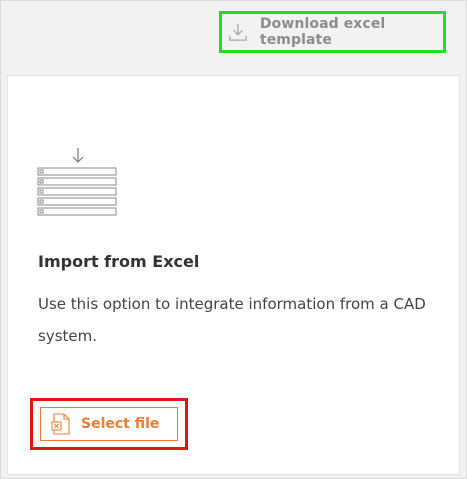 Image resolution: width=467 pixels, height=479 pixels. What do you see at coordinates (77, 182) in the screenshot?
I see `spreadsheet-import-icon` at bounding box center [77, 182].